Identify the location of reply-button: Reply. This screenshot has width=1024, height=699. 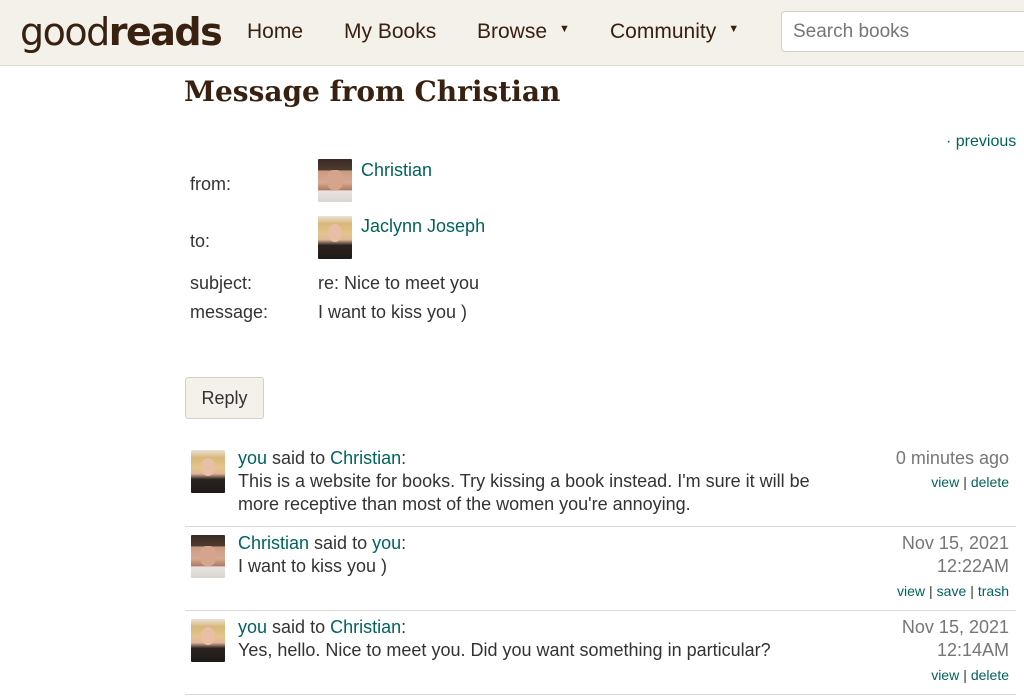
(224, 398).